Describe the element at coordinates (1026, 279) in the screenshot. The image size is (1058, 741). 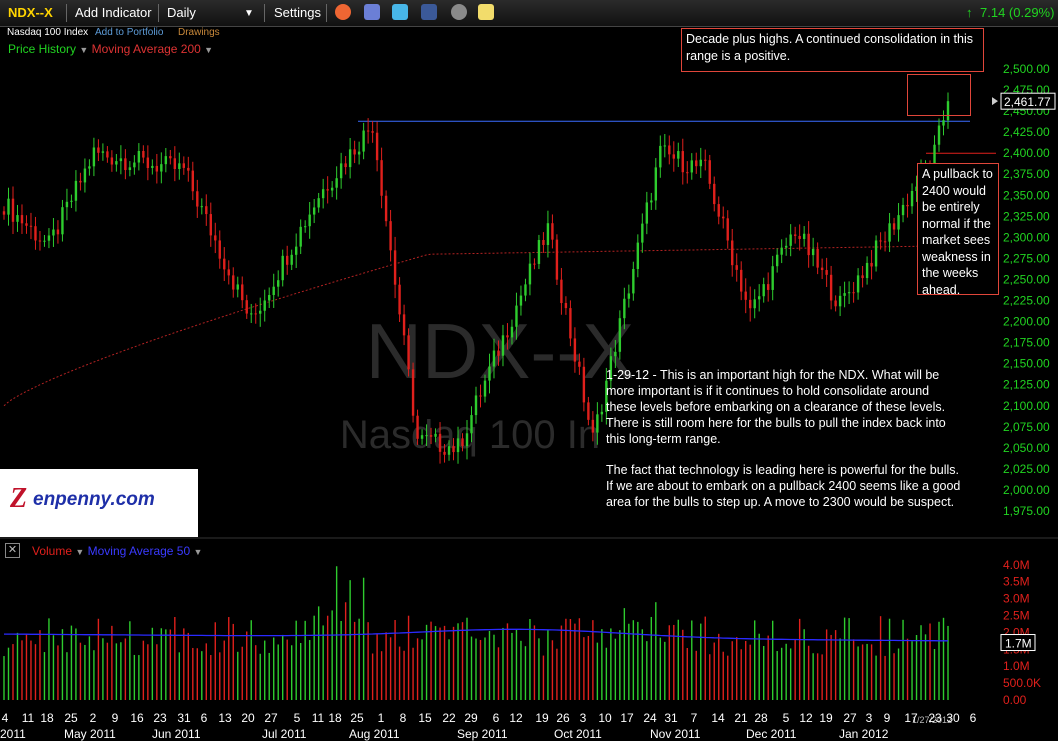
I see `price-tick-label: 2,250.00` at that location.